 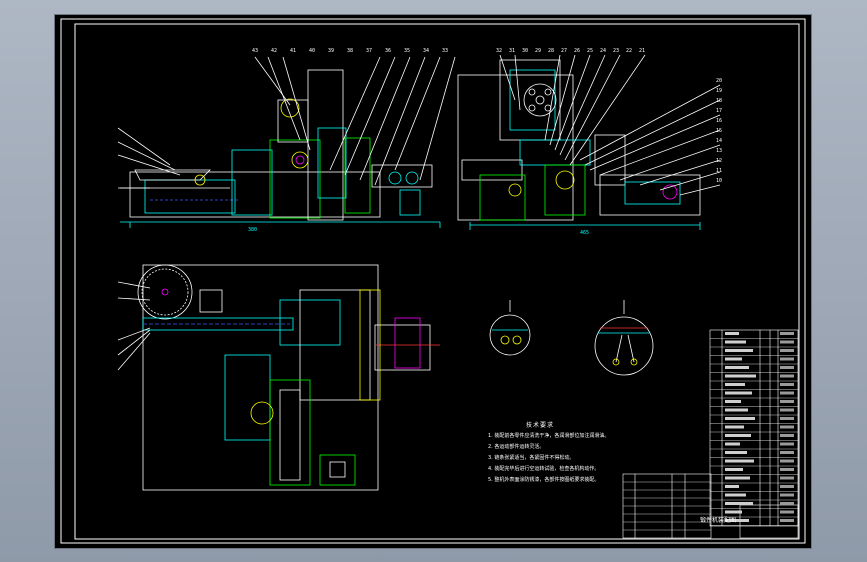 What do you see at coordinates (642, 51) in the screenshot?
I see `balloon-right-21: 21` at bounding box center [642, 51].